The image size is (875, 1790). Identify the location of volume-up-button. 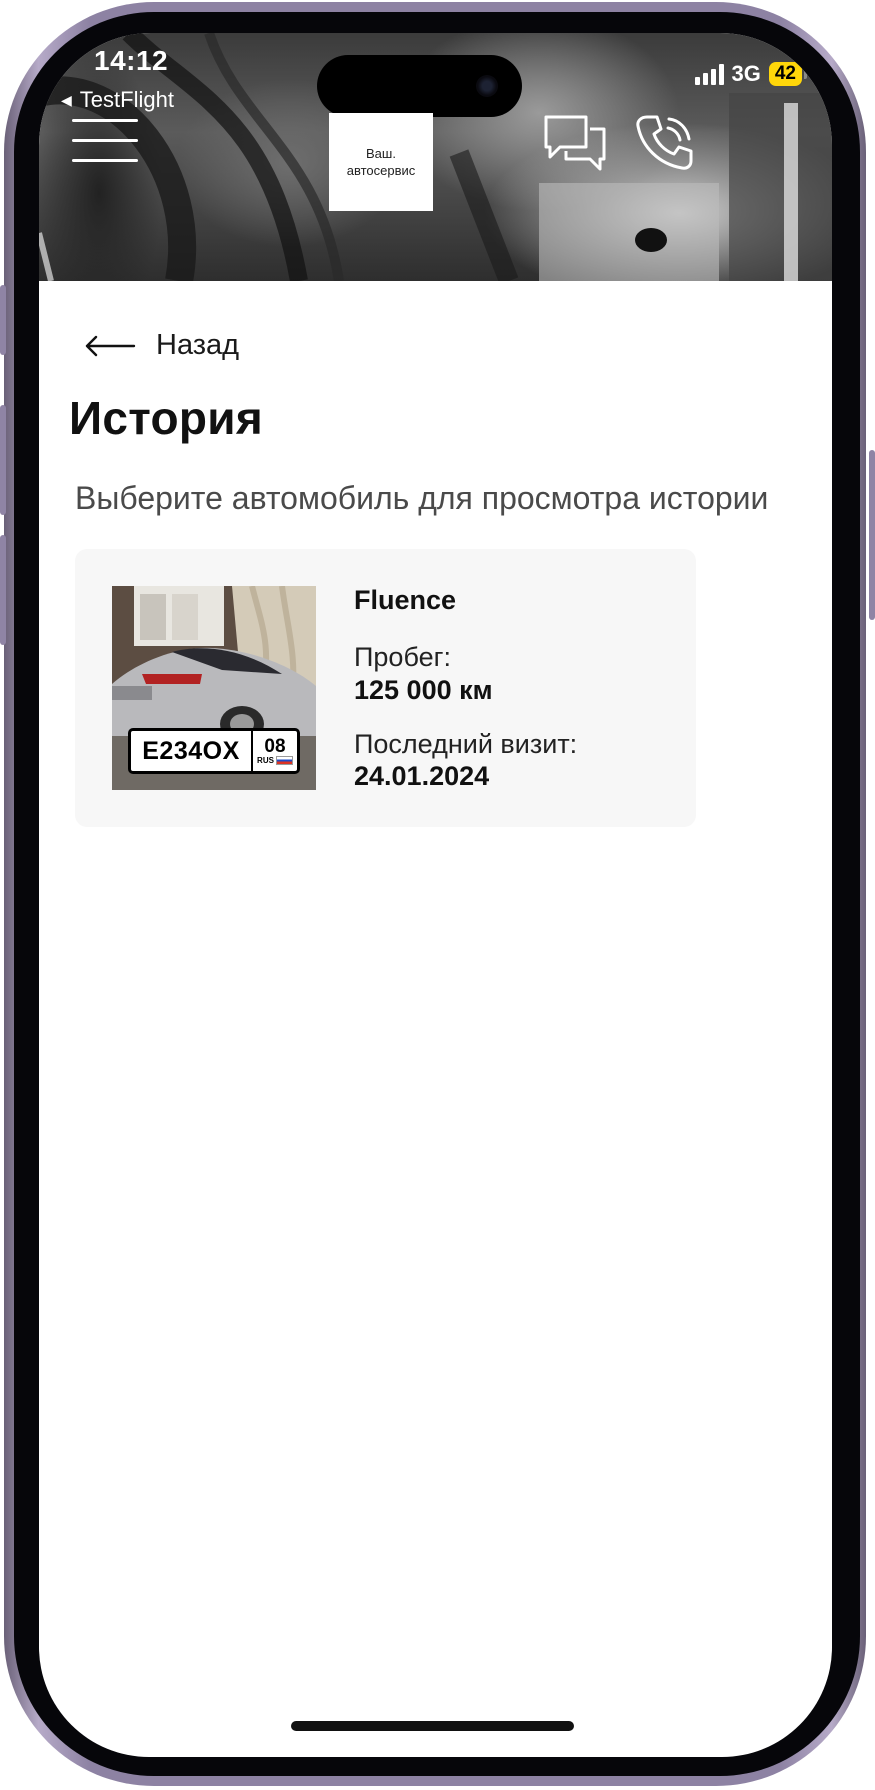
(3, 460).